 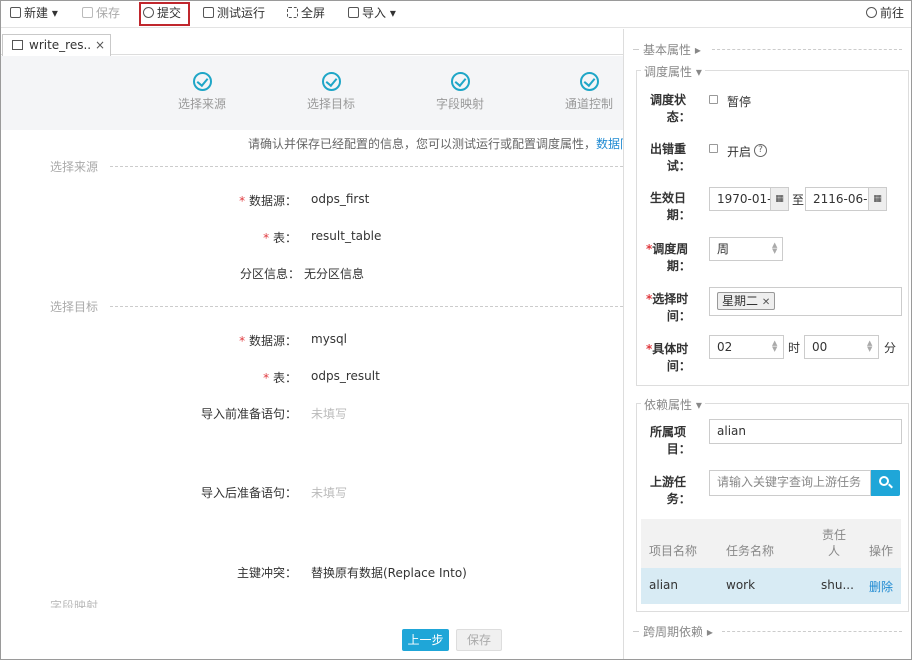 What do you see at coordinates (678, 631) in the screenshot?
I see `cross-cycle-toggle: 跨周期依赖 ▸` at bounding box center [678, 631].